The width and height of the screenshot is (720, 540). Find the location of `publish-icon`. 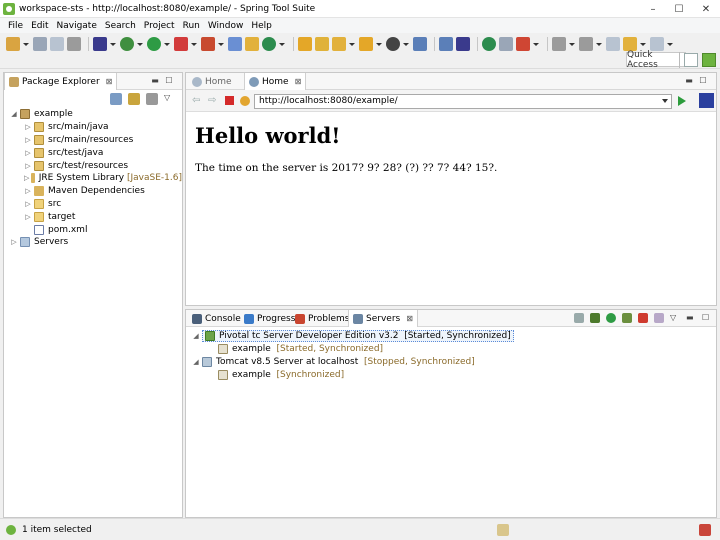

publish-icon is located at coordinates (659, 318).